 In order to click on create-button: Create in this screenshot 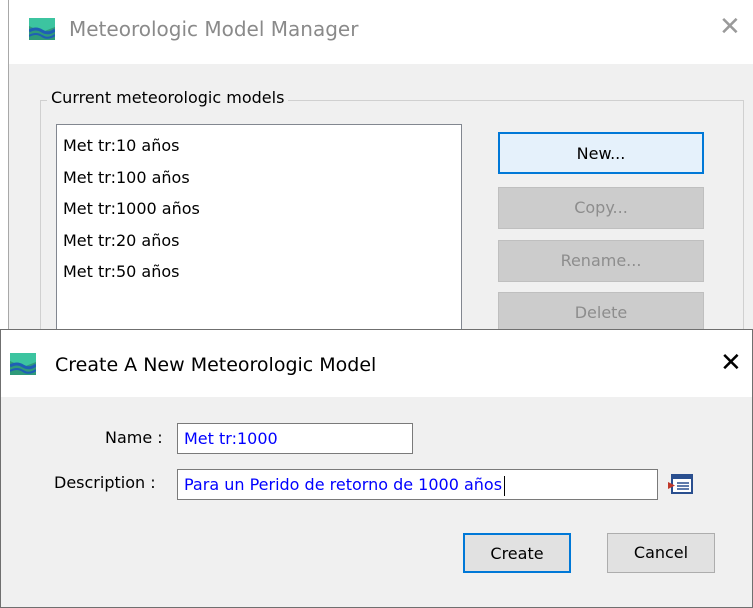, I will do `click(517, 553)`.